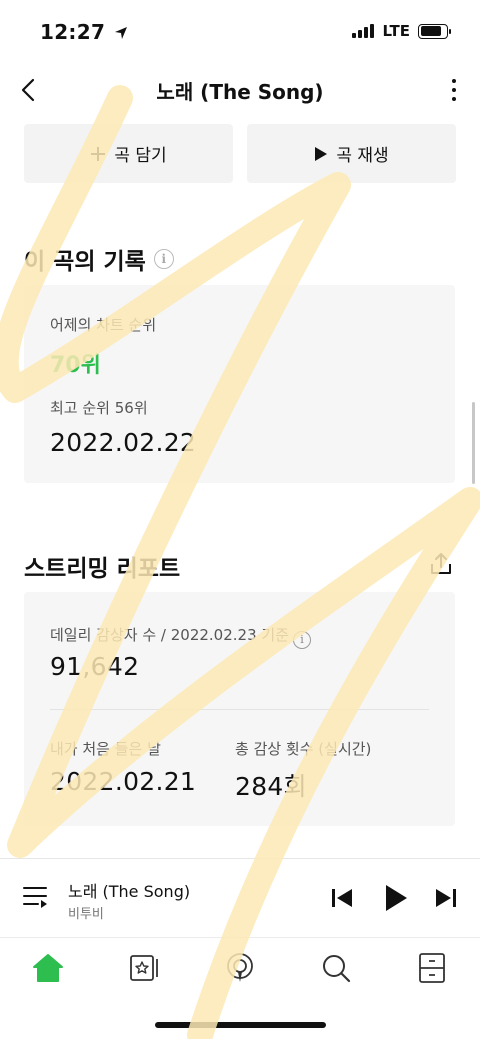 The height and width of the screenshot is (1039, 480). Describe the element at coordinates (454, 90) in the screenshot. I see `more-button` at that location.